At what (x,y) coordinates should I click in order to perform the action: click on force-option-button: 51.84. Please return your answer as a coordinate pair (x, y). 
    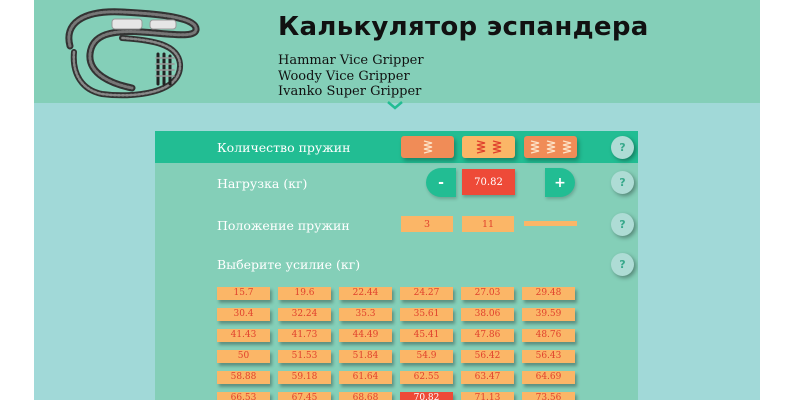
    Looking at the image, I should click on (365, 356).